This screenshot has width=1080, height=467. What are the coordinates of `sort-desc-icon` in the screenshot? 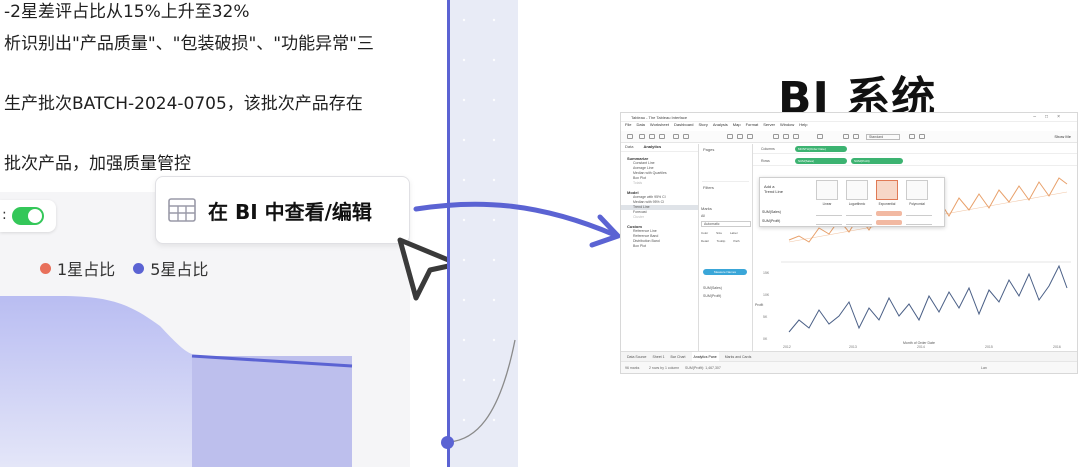 It's located at (796, 136).